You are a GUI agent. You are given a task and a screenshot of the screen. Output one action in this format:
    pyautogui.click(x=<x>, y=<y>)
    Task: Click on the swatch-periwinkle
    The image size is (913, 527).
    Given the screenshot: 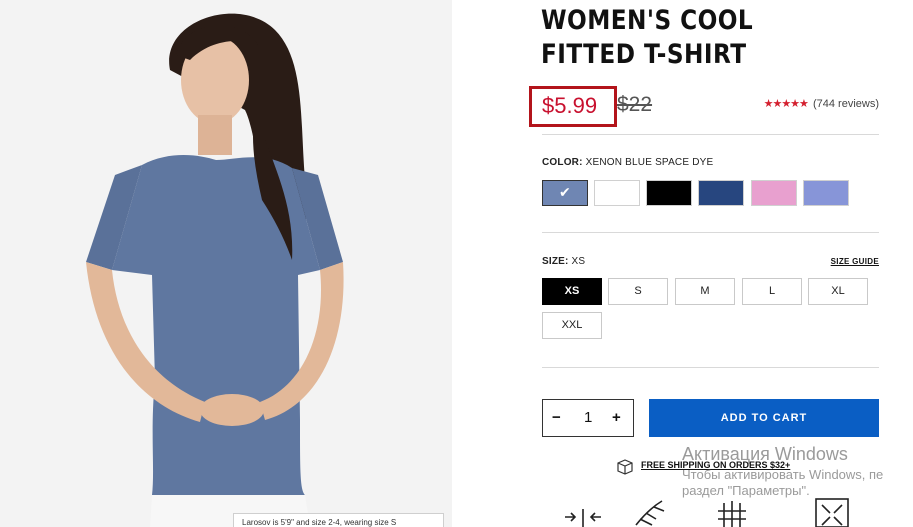 What is the action you would take?
    pyautogui.click(x=826, y=193)
    